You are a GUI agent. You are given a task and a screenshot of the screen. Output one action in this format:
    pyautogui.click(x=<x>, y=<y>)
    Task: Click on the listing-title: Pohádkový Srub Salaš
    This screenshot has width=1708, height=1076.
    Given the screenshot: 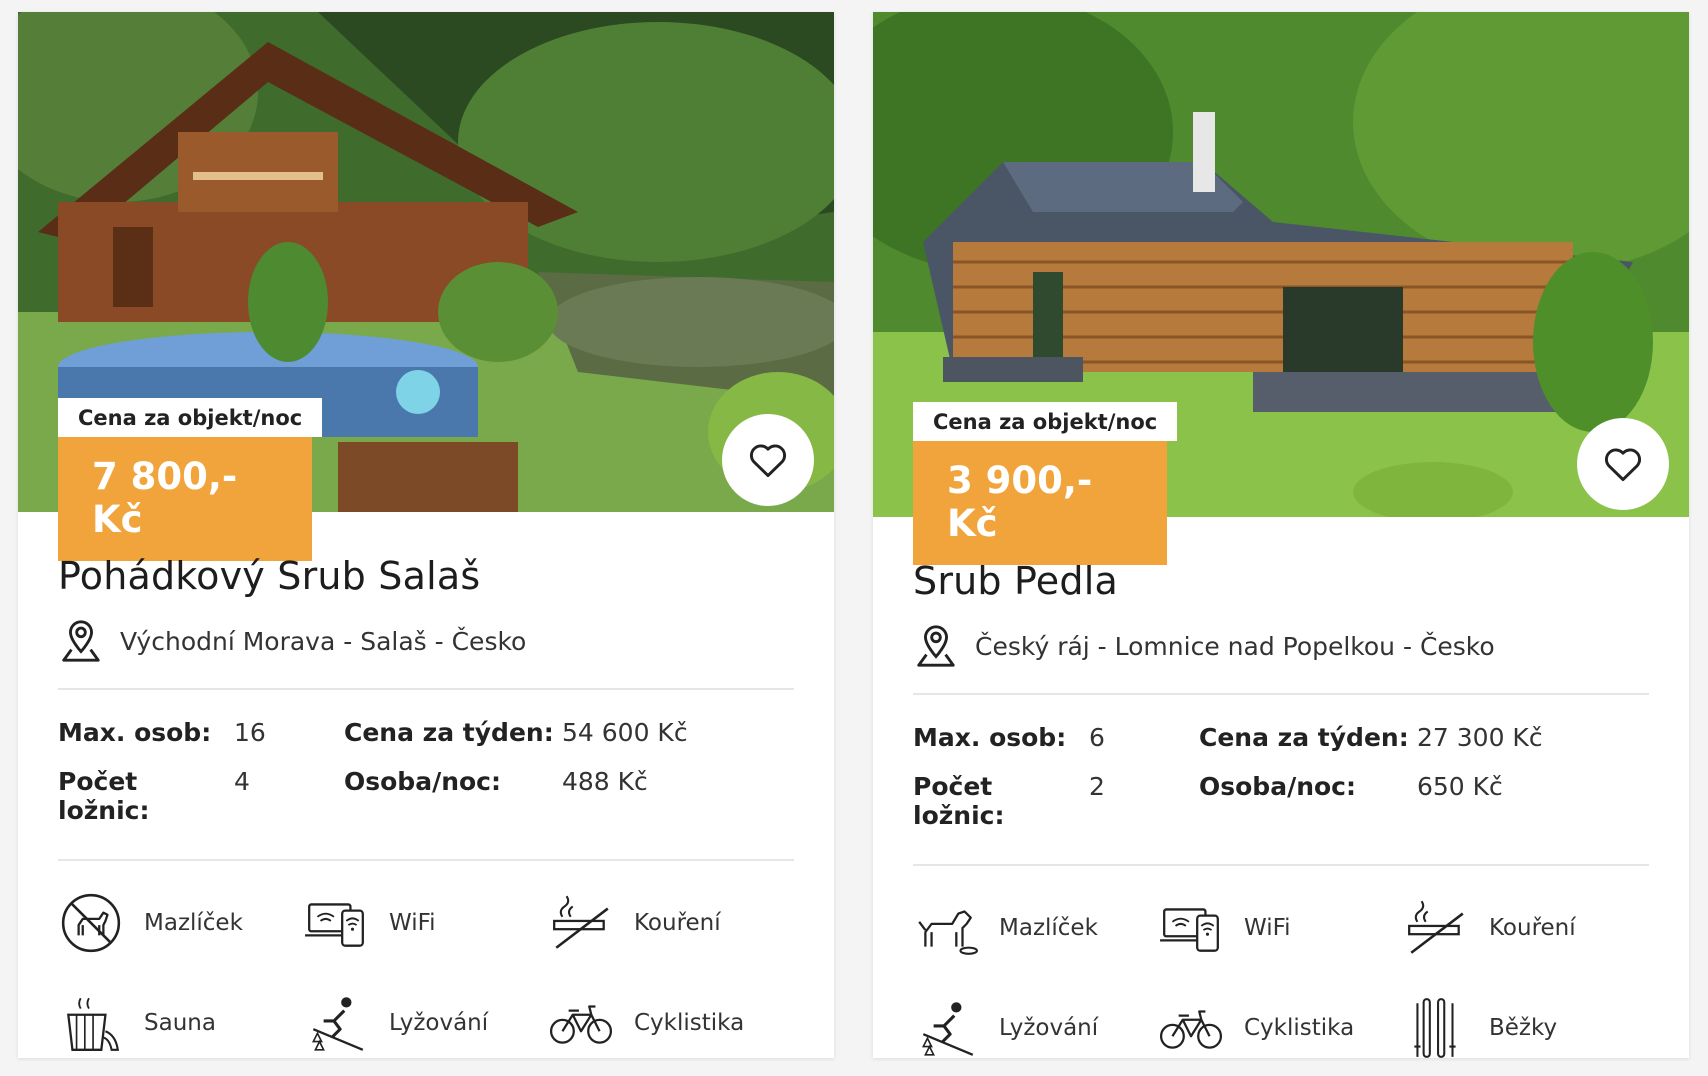 What is the action you would take?
    pyautogui.click(x=426, y=576)
    